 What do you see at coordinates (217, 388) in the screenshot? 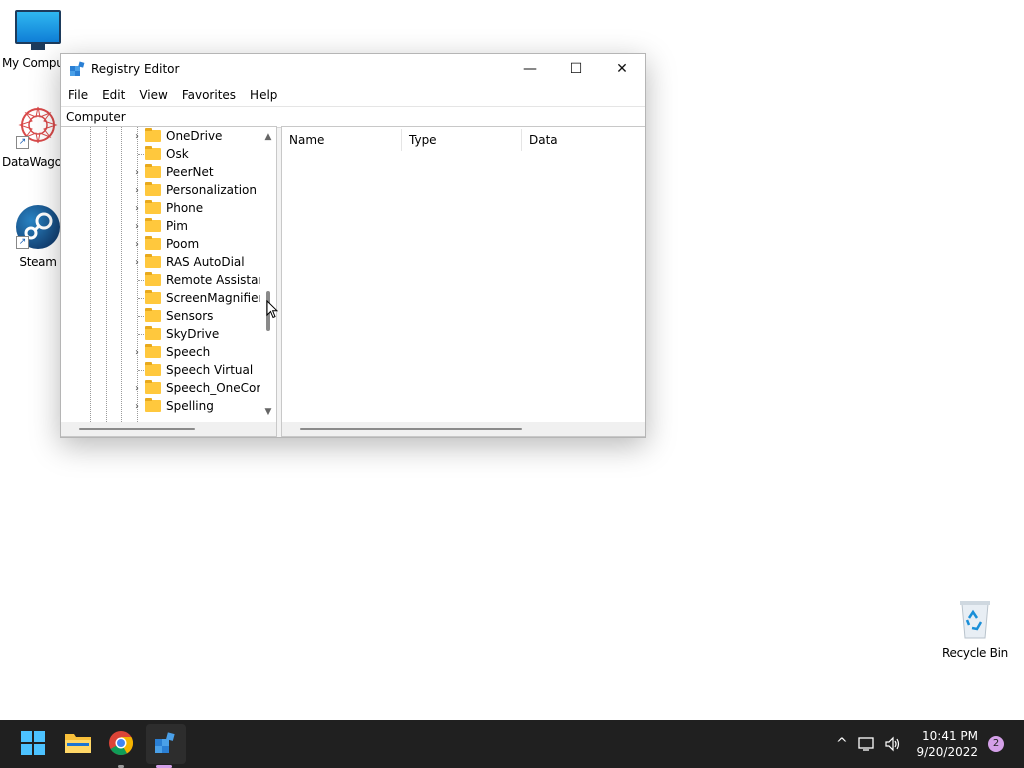
I see `tree-item-label: Speech_OneCore` at bounding box center [217, 388].